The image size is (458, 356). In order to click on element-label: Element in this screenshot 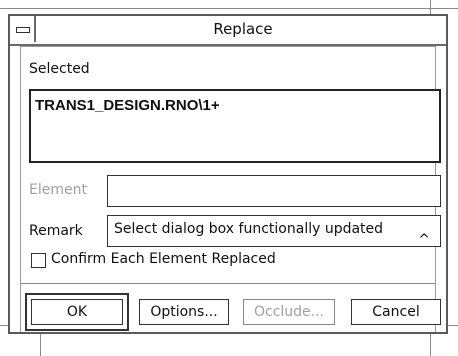, I will do `click(58, 190)`.